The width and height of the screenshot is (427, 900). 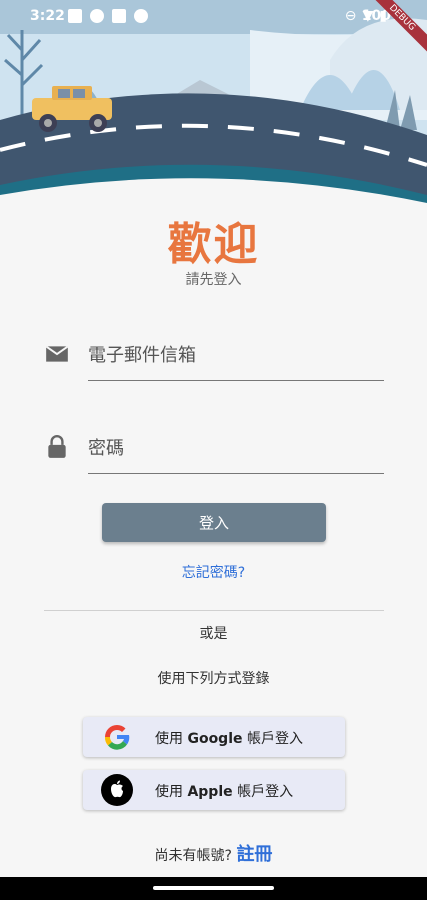 I want to click on status-time: 3:22, so click(x=47, y=16).